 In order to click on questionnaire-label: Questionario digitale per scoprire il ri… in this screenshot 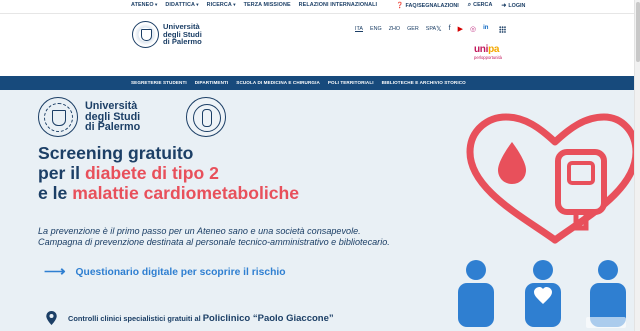, I will do `click(180, 272)`.